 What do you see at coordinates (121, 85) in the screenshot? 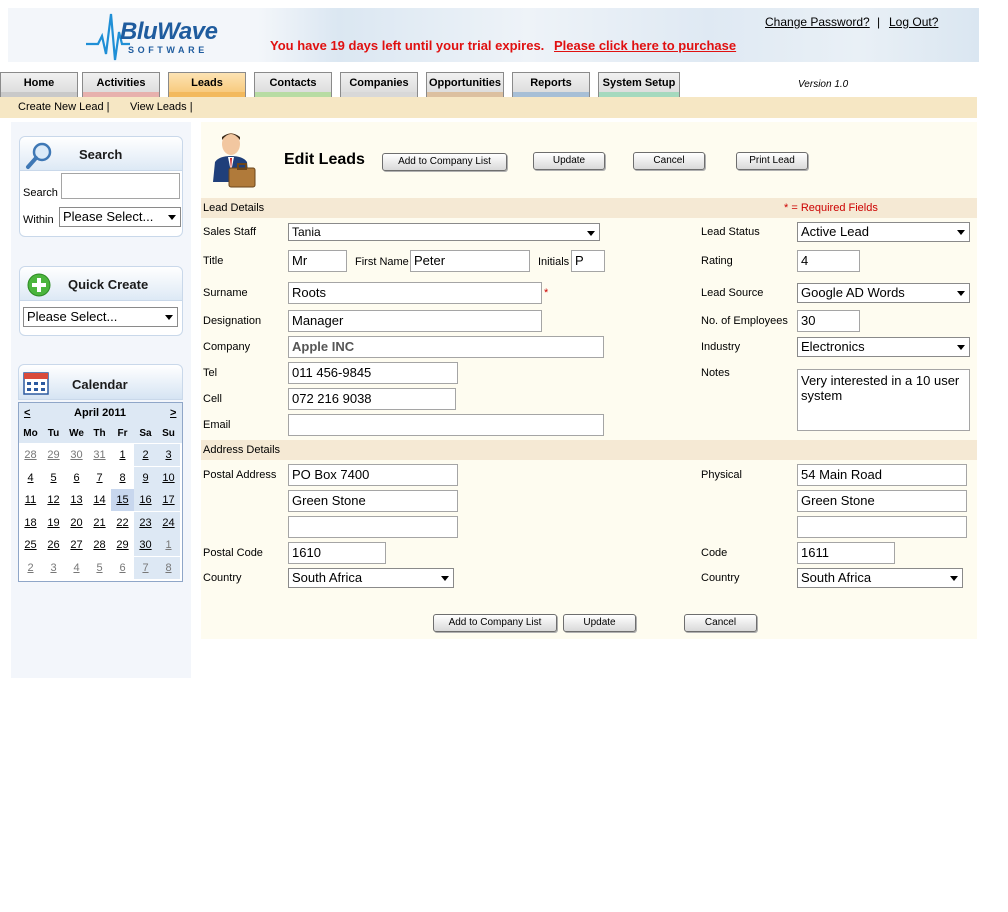
I see `tab-activities: Activities` at bounding box center [121, 85].